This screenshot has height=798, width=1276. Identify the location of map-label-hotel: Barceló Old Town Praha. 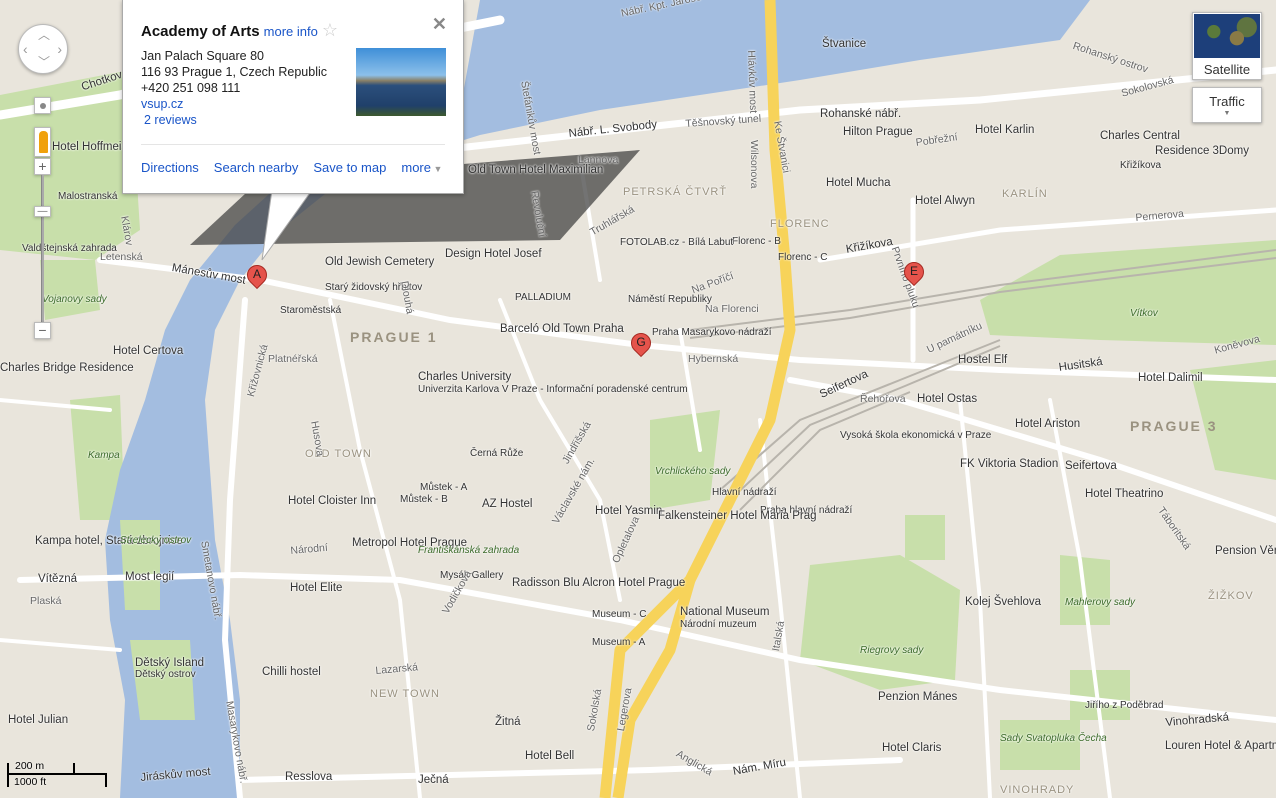
(562, 329).